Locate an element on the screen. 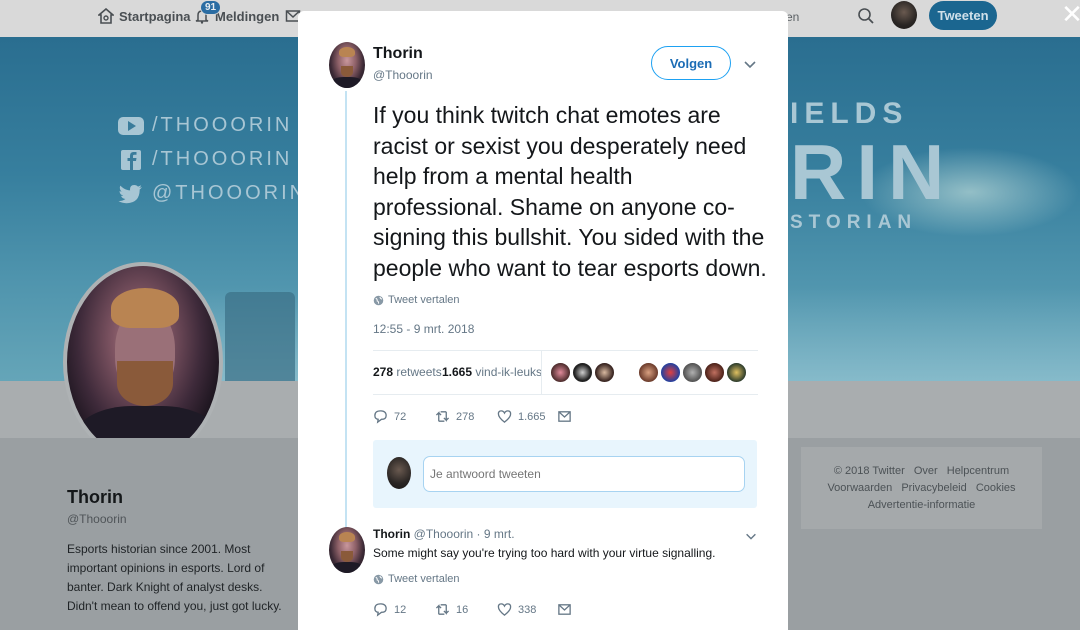 This screenshot has width=1080, height=630. banner-word-bottom: STORIAN is located at coordinates (854, 222).